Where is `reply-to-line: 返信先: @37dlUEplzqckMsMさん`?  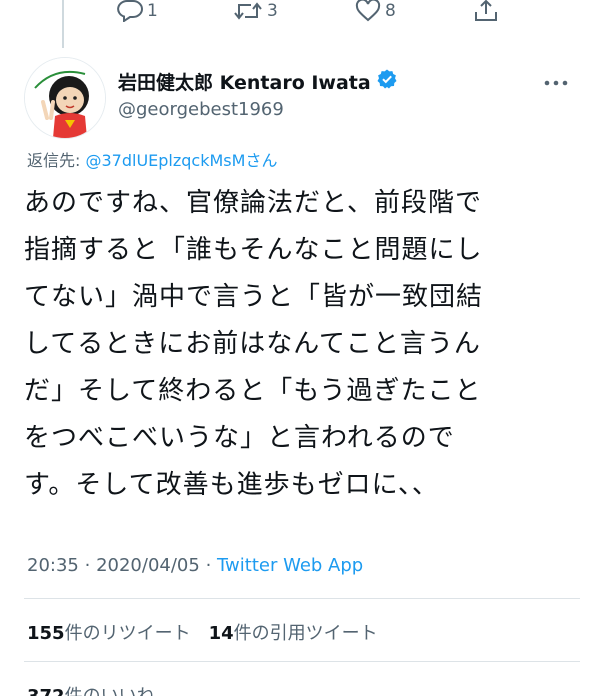 reply-to-line: 返信先: @37dlUEplzqckMsMさん is located at coordinates (152, 159).